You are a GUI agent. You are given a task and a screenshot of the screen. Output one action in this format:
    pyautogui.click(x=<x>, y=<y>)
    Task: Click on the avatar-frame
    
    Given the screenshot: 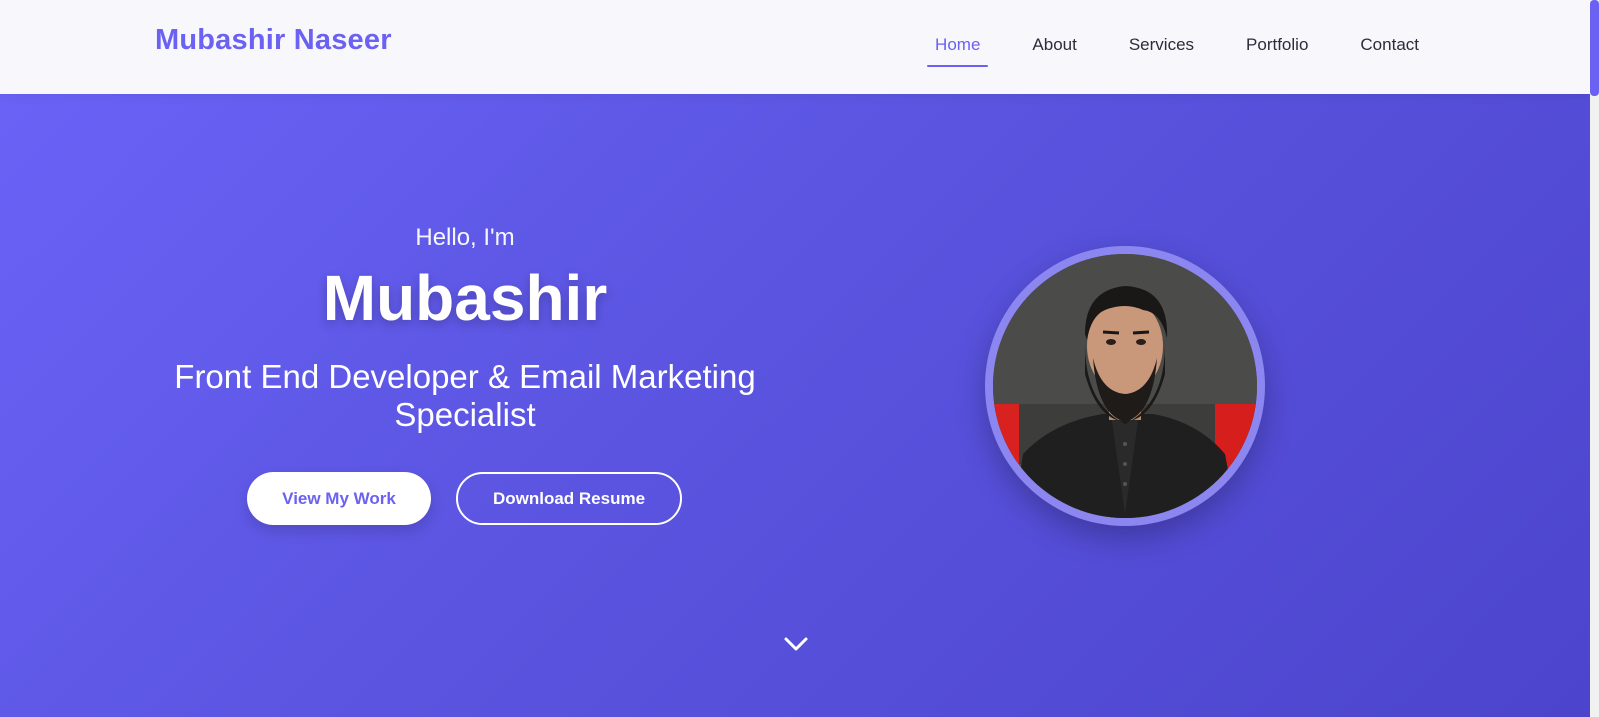 What is the action you would take?
    pyautogui.click(x=1125, y=386)
    